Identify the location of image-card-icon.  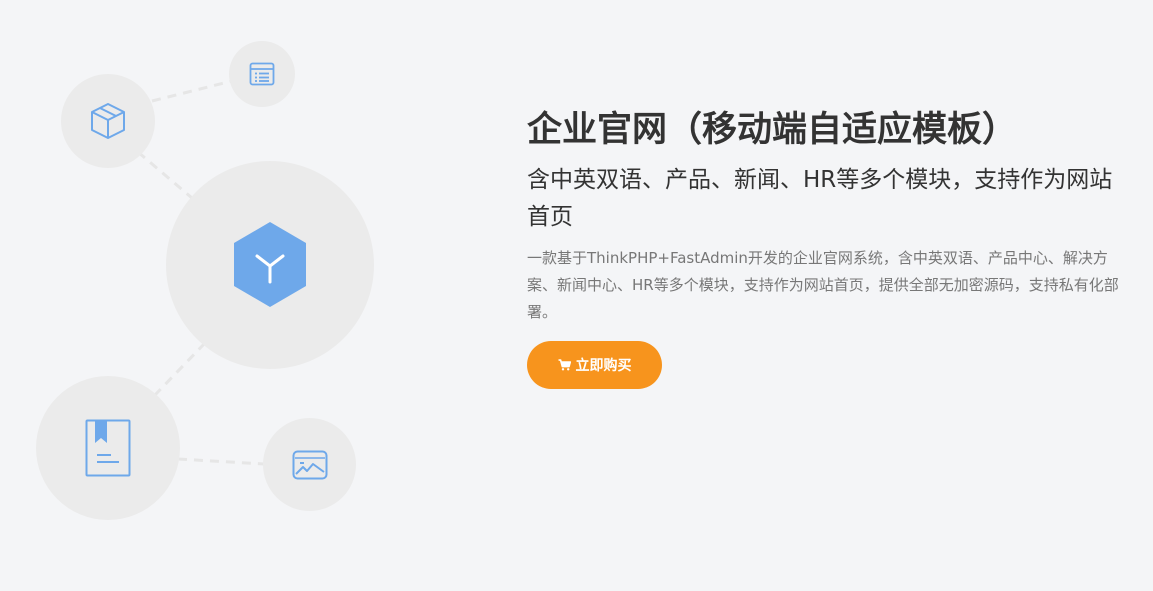
(310, 465).